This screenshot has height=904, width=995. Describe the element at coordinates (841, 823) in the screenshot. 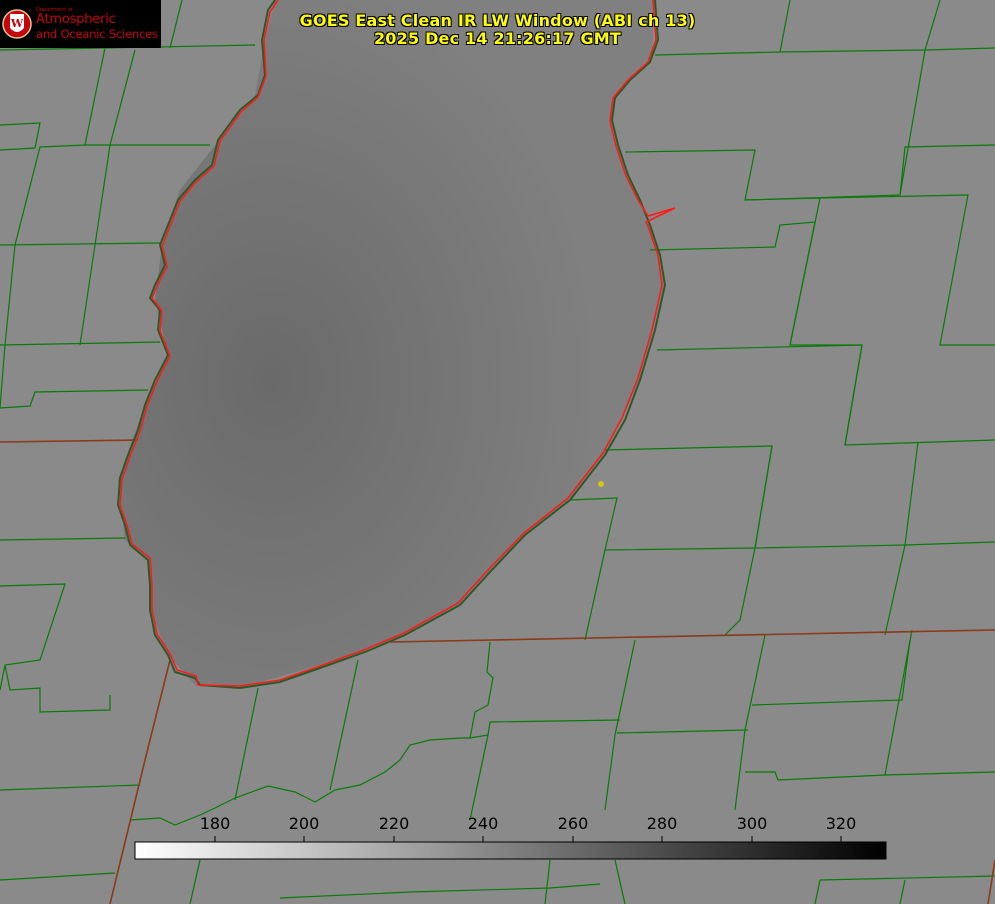

I see `colorbar-tick-label: 320` at that location.